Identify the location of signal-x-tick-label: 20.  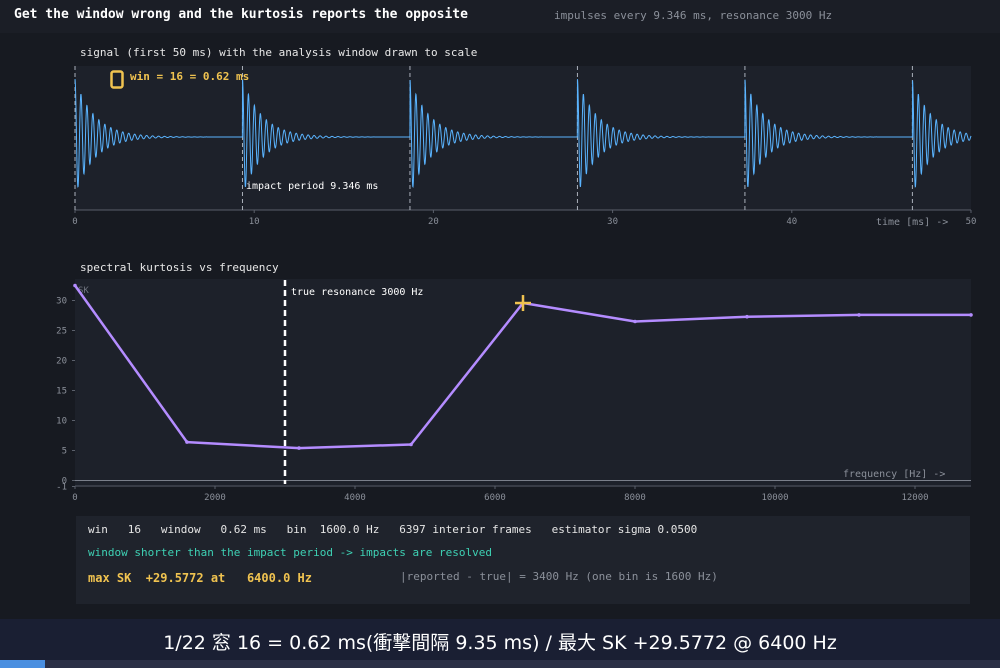
(433, 222).